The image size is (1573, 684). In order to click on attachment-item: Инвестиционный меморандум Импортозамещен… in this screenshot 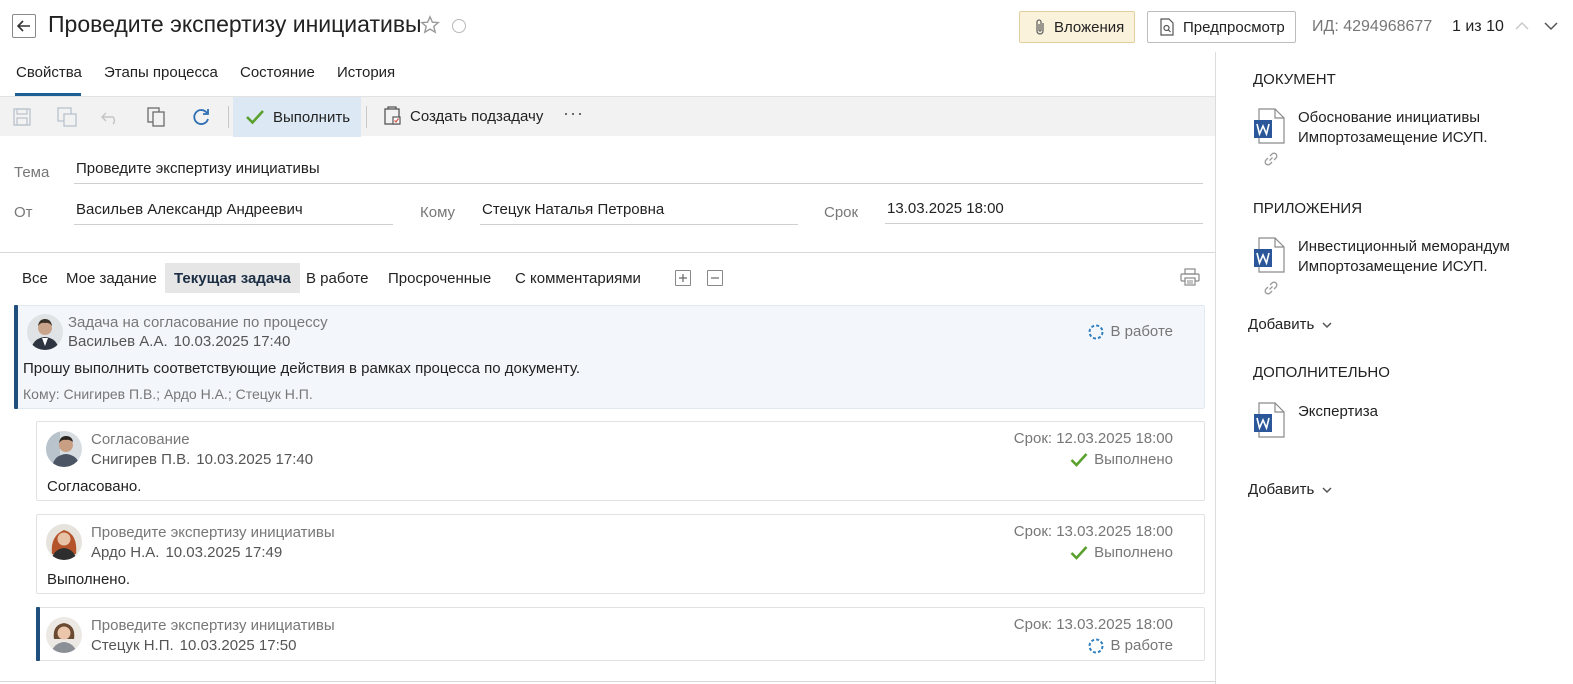, I will do `click(1403, 257)`.